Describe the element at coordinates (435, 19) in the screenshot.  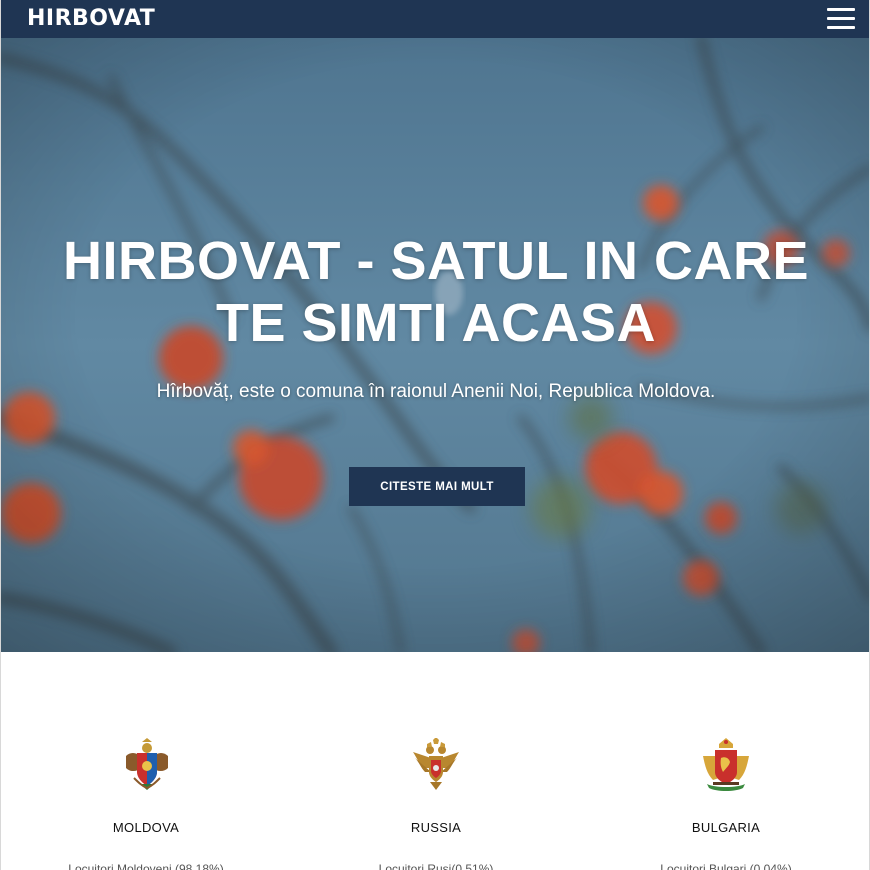
I see `navbar: HIRBOVAT` at that location.